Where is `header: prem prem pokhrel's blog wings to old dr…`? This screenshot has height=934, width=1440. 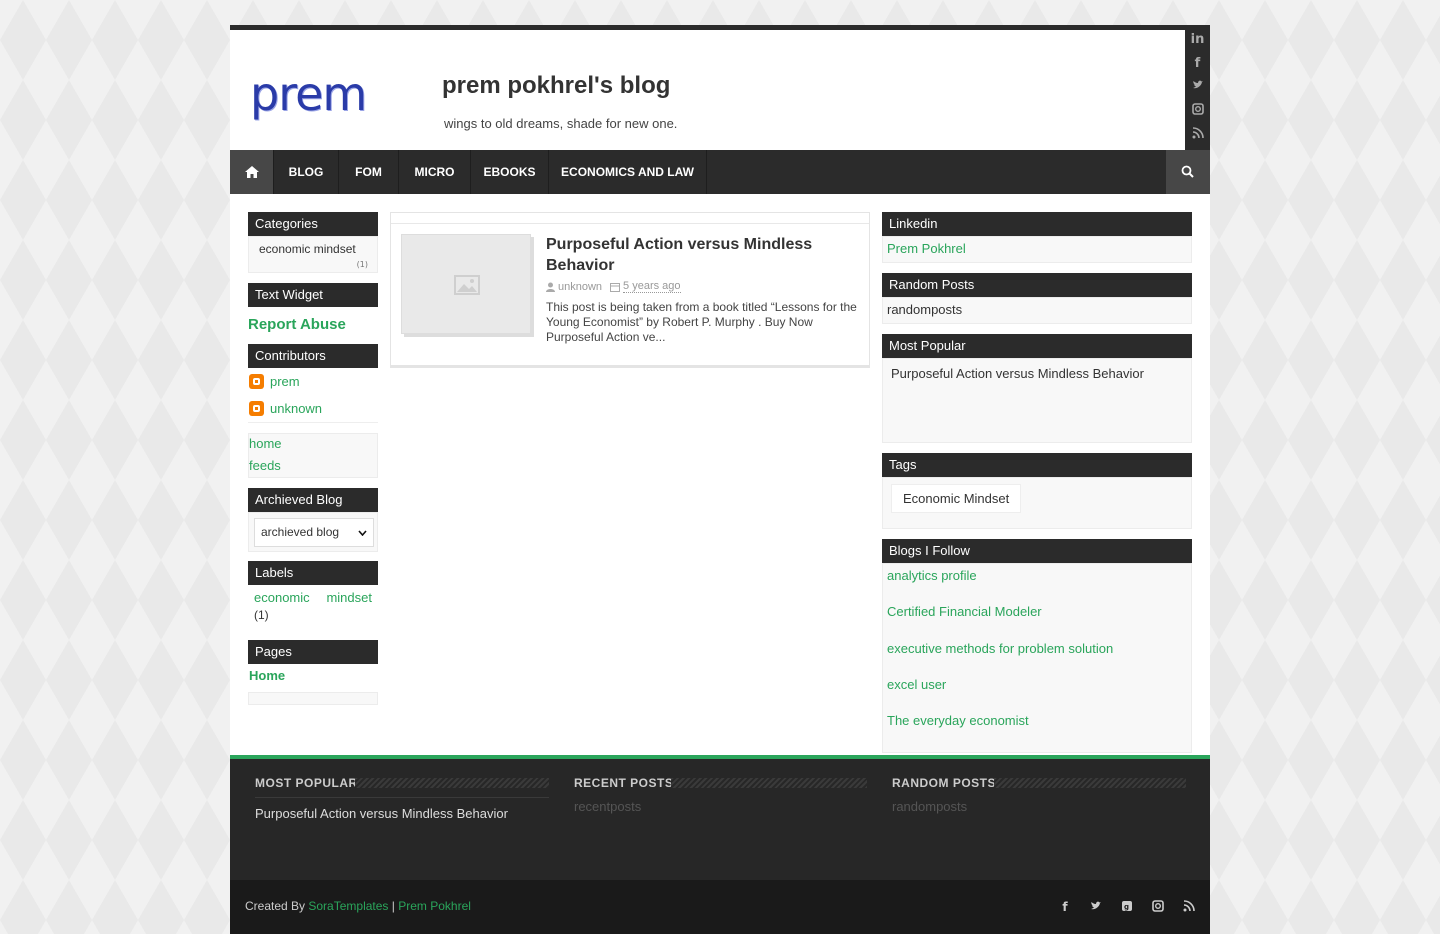 header: prem prem pokhrel's blog wings to old dr… is located at coordinates (707, 90).